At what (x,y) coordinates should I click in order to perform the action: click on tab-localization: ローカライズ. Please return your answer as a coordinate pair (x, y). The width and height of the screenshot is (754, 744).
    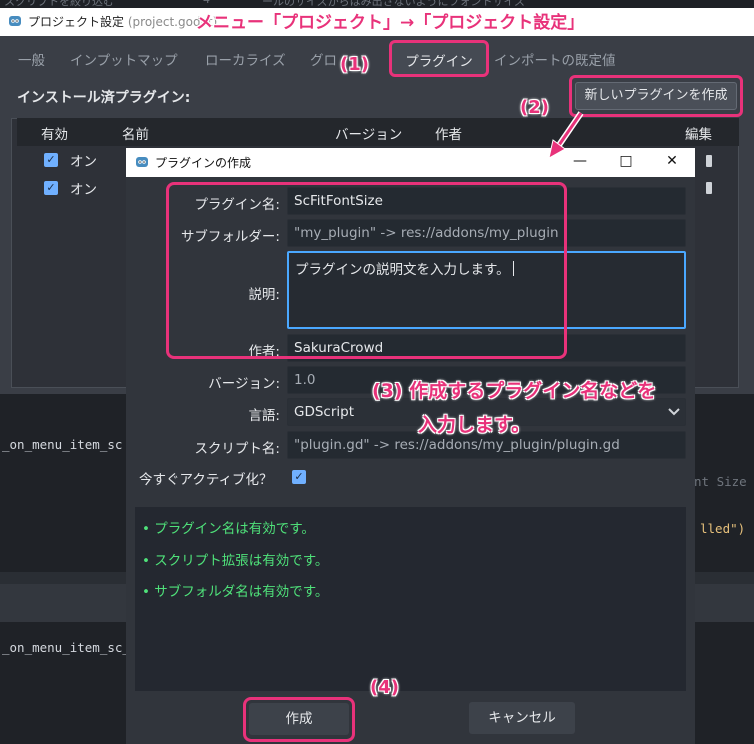
    Looking at the image, I should click on (245, 63).